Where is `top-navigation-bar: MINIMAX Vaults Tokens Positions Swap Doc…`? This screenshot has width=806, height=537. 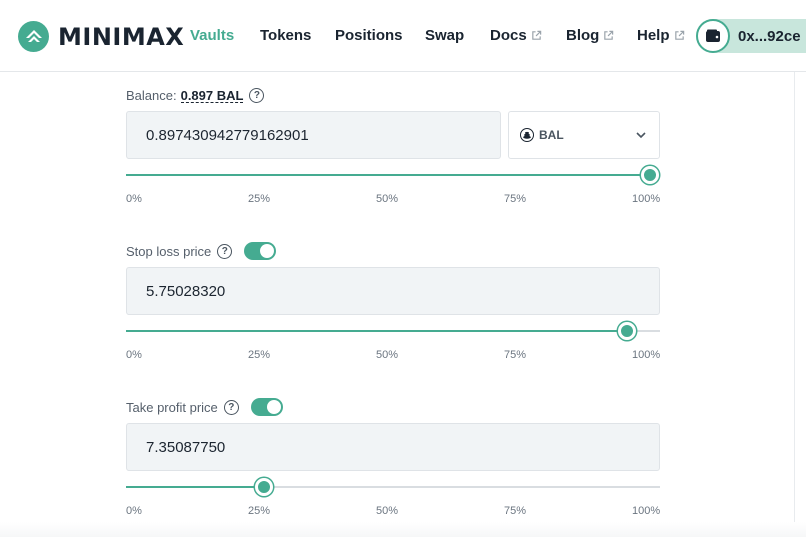
top-navigation-bar: MINIMAX Vaults Tokens Positions Swap Doc… is located at coordinates (403, 36).